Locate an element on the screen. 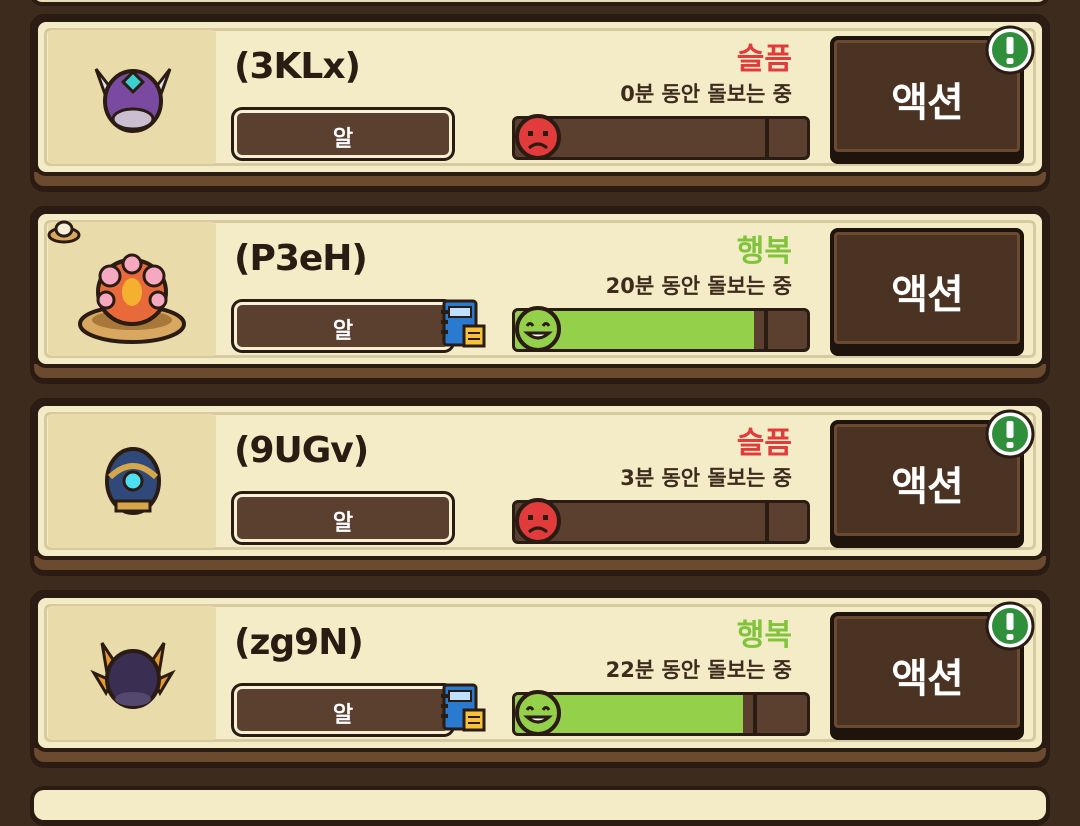  blue-gem-egg-icon is located at coordinates (133, 481).